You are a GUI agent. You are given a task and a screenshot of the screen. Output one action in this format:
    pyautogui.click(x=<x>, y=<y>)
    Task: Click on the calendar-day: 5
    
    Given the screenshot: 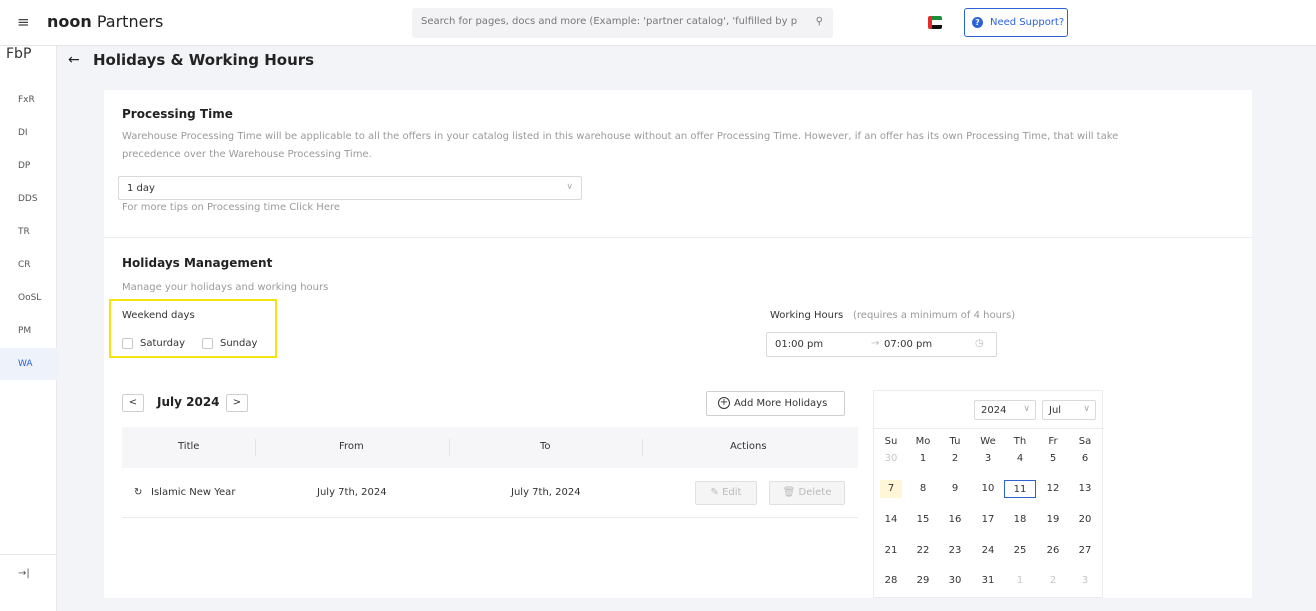 What is the action you would take?
    pyautogui.click(x=1053, y=459)
    